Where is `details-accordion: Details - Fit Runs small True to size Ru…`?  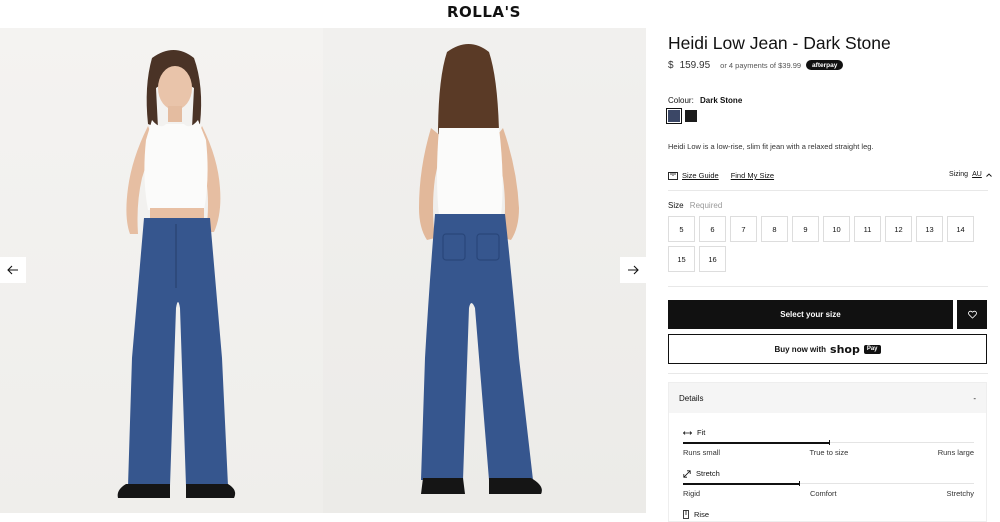 details-accordion: Details - Fit Runs small True to size Ru… is located at coordinates (827, 452).